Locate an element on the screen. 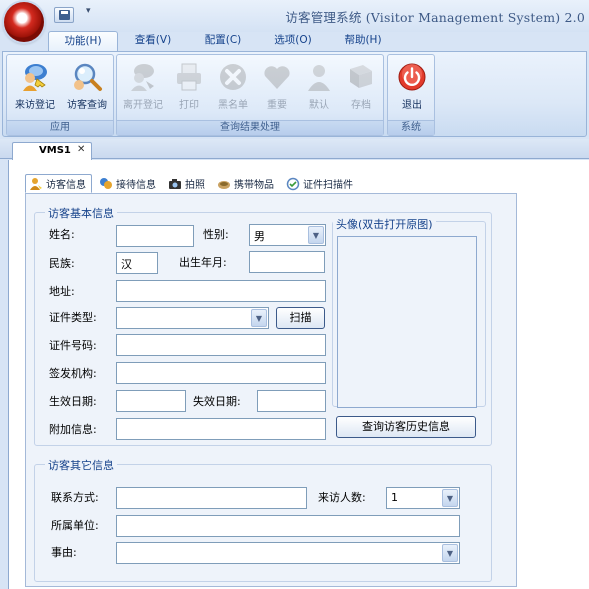  save-icon is located at coordinates (64, 15).